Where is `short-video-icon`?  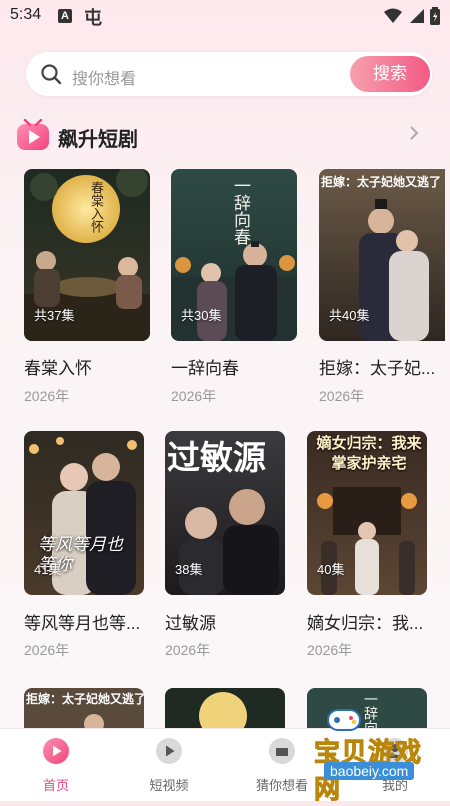 short-video-icon is located at coordinates (169, 751).